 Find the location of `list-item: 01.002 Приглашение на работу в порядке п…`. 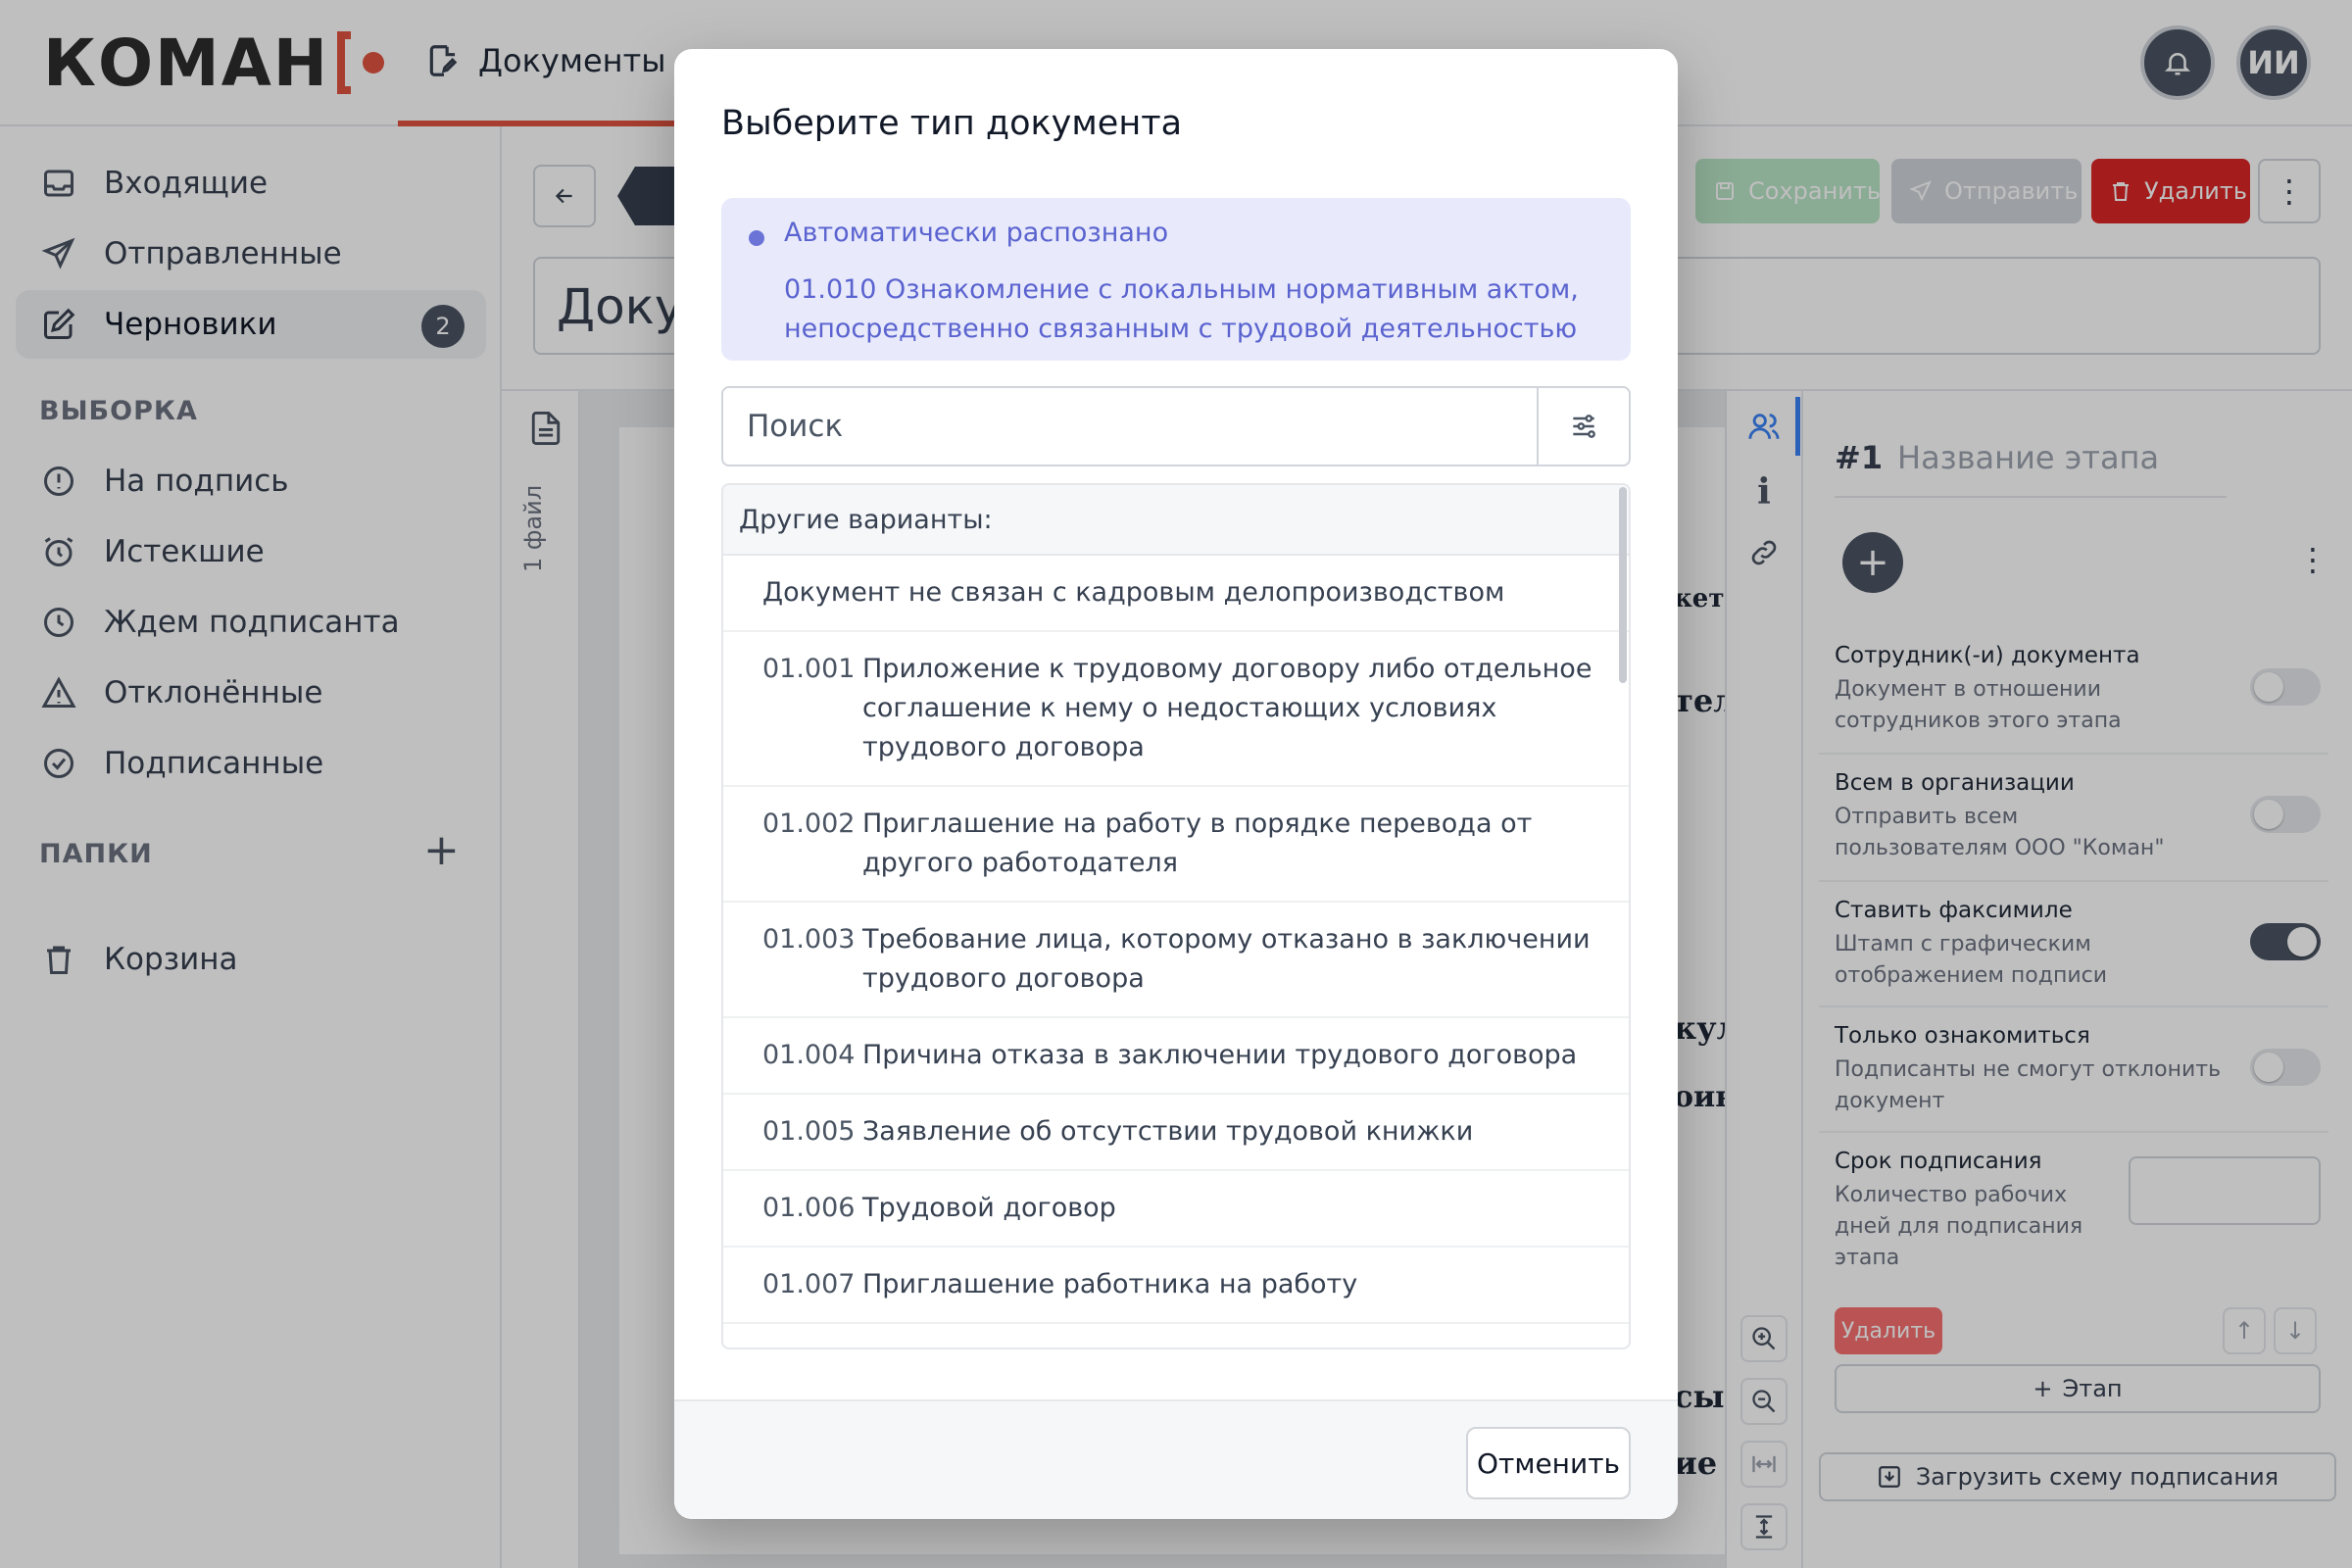

list-item: 01.002 Приглашение на работу в порядке п… is located at coordinates (1176, 845).